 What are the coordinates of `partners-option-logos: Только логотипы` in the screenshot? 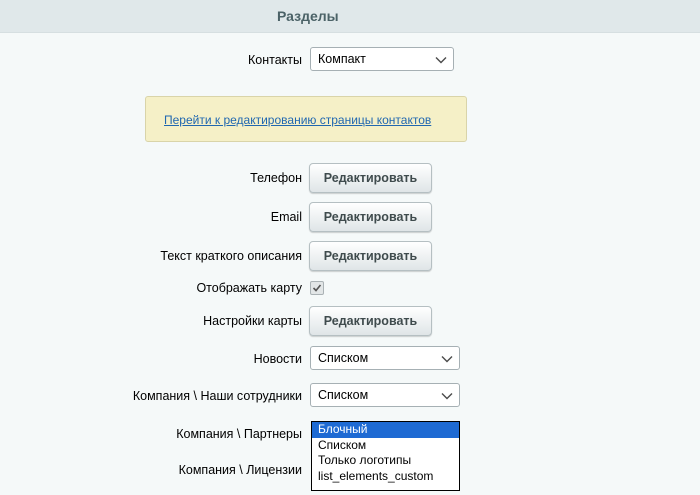 It's located at (385, 461).